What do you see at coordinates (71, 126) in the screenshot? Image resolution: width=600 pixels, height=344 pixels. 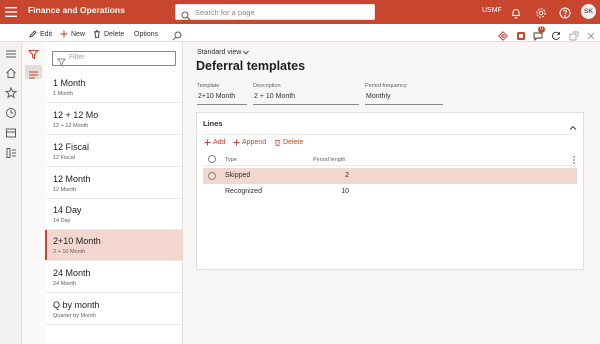 I see `list-item-subtitle: 12 + 12 Month` at bounding box center [71, 126].